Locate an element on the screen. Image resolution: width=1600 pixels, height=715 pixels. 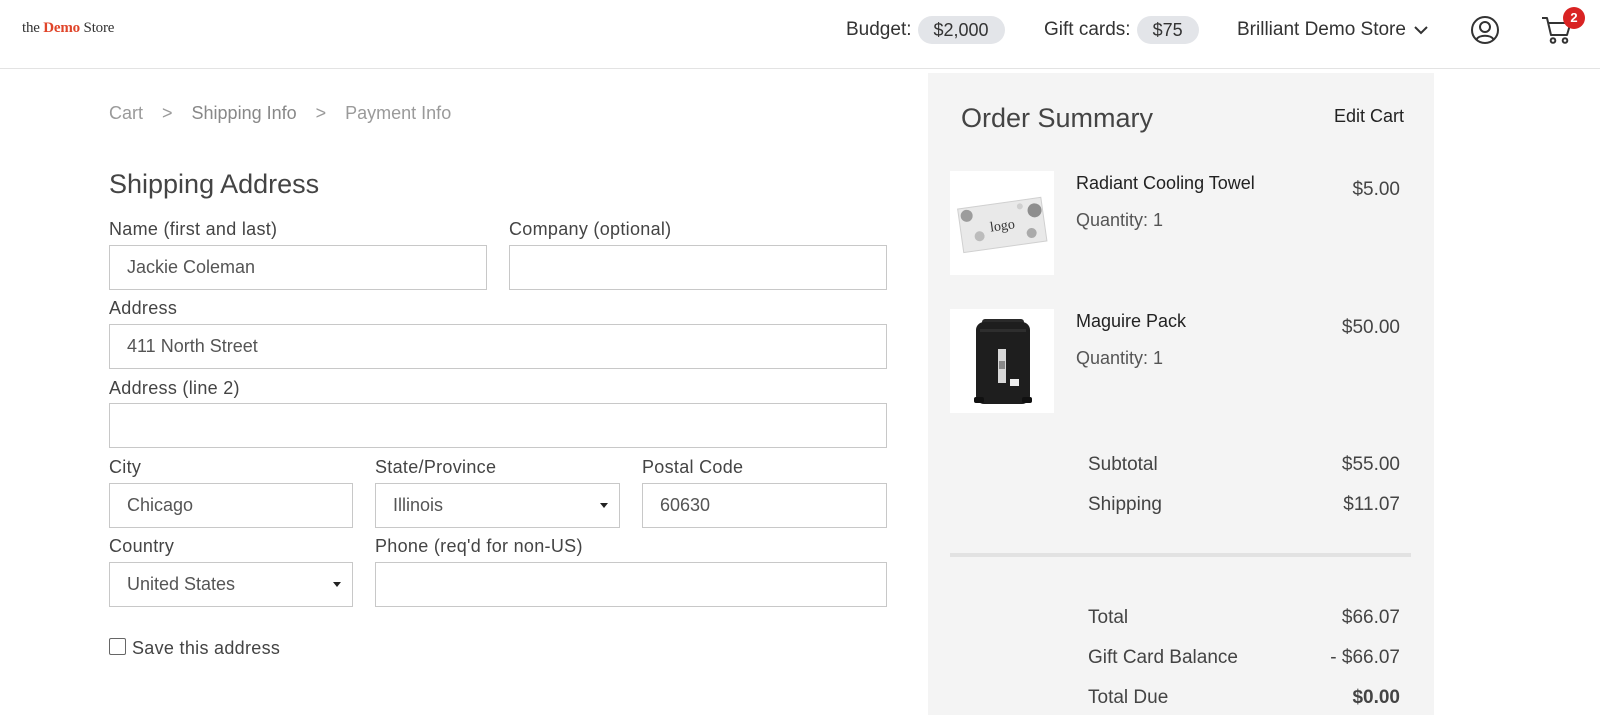
country-select: United States is located at coordinates (231, 584).